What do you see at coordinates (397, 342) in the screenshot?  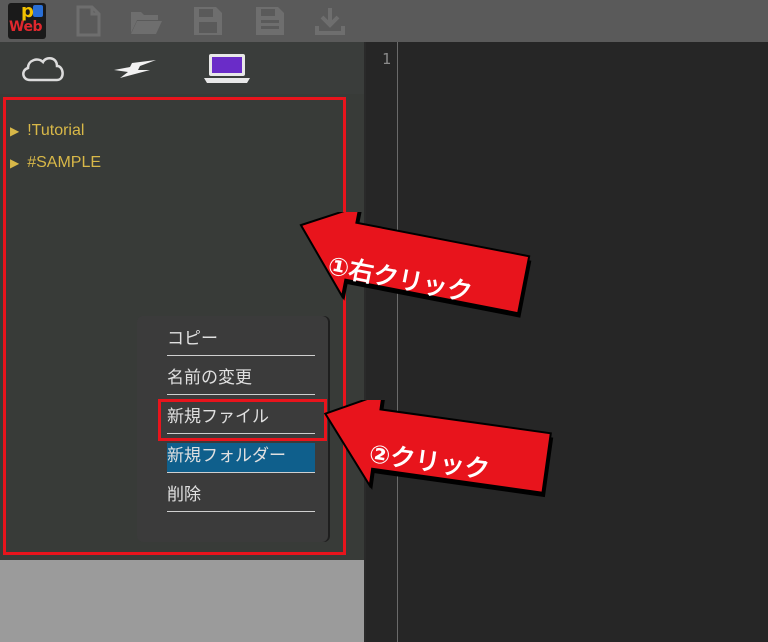 I see `editor-gutter-border` at bounding box center [397, 342].